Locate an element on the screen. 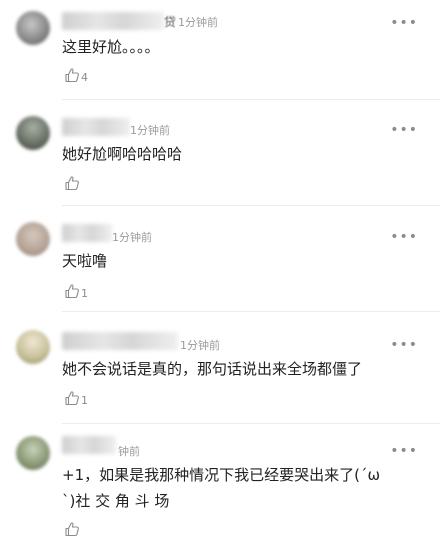 The height and width of the screenshot is (539, 440). comment-text-line-1: +1，如果是我那种情况下我已经要哭出来了(´ω is located at coordinates (221, 475).